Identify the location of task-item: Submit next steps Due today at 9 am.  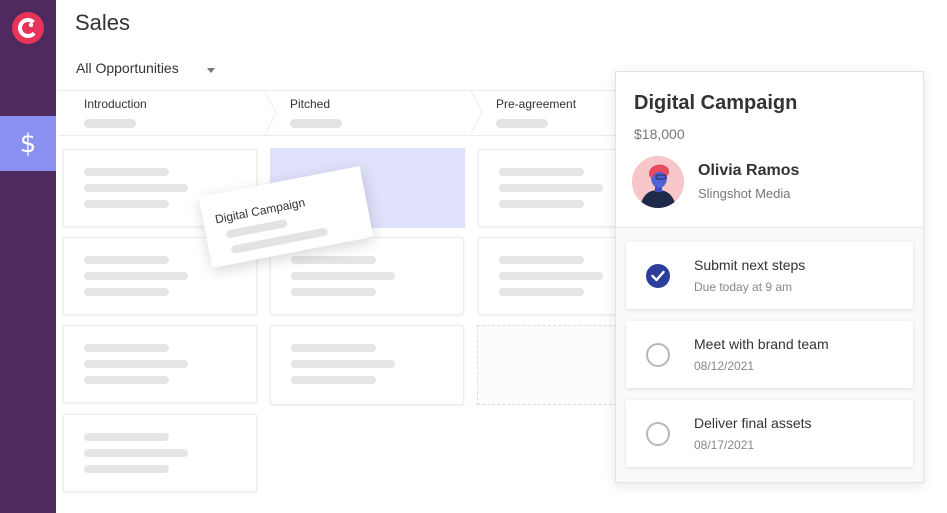
(769, 275).